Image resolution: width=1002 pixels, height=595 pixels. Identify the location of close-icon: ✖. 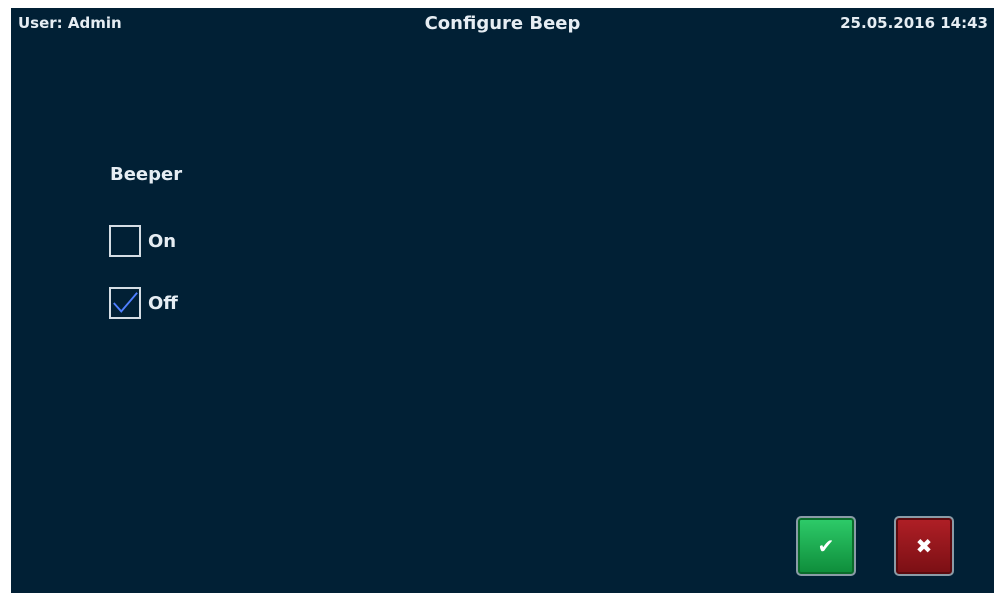
(924, 546).